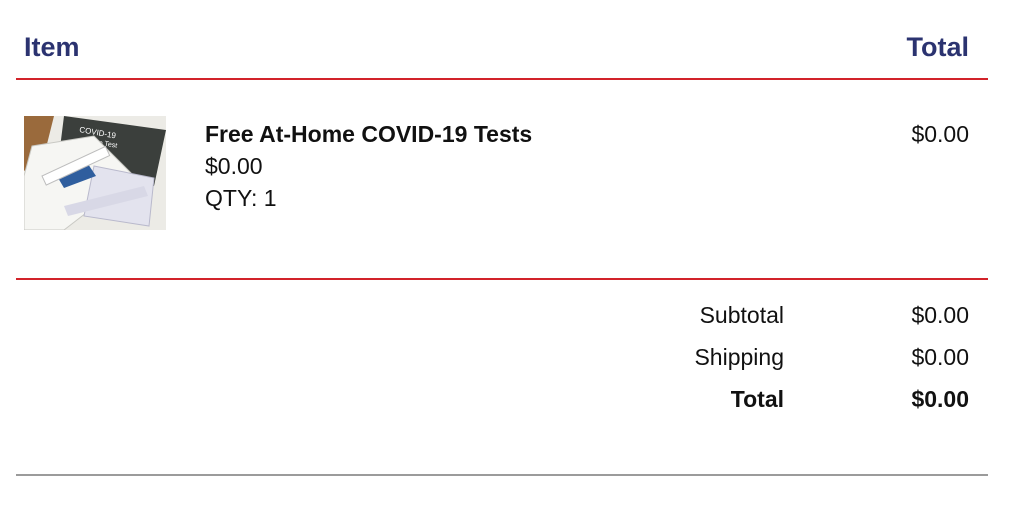 This screenshot has height=518, width=1022. What do you see at coordinates (938, 47) in the screenshot?
I see `total-column-header: Total` at bounding box center [938, 47].